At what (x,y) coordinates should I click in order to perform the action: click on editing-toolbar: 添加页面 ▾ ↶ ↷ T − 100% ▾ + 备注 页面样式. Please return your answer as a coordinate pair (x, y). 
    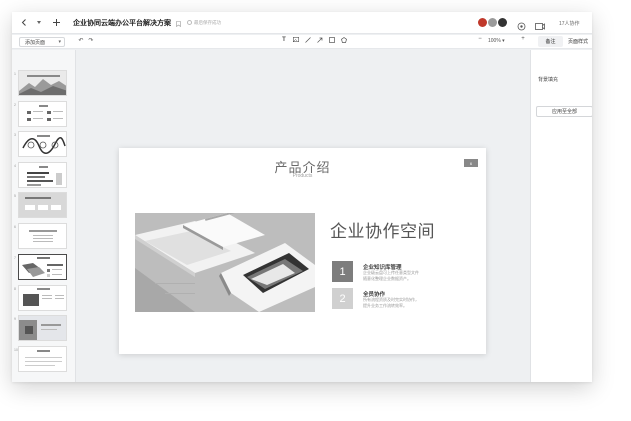
    Looking at the image, I should click on (302, 42).